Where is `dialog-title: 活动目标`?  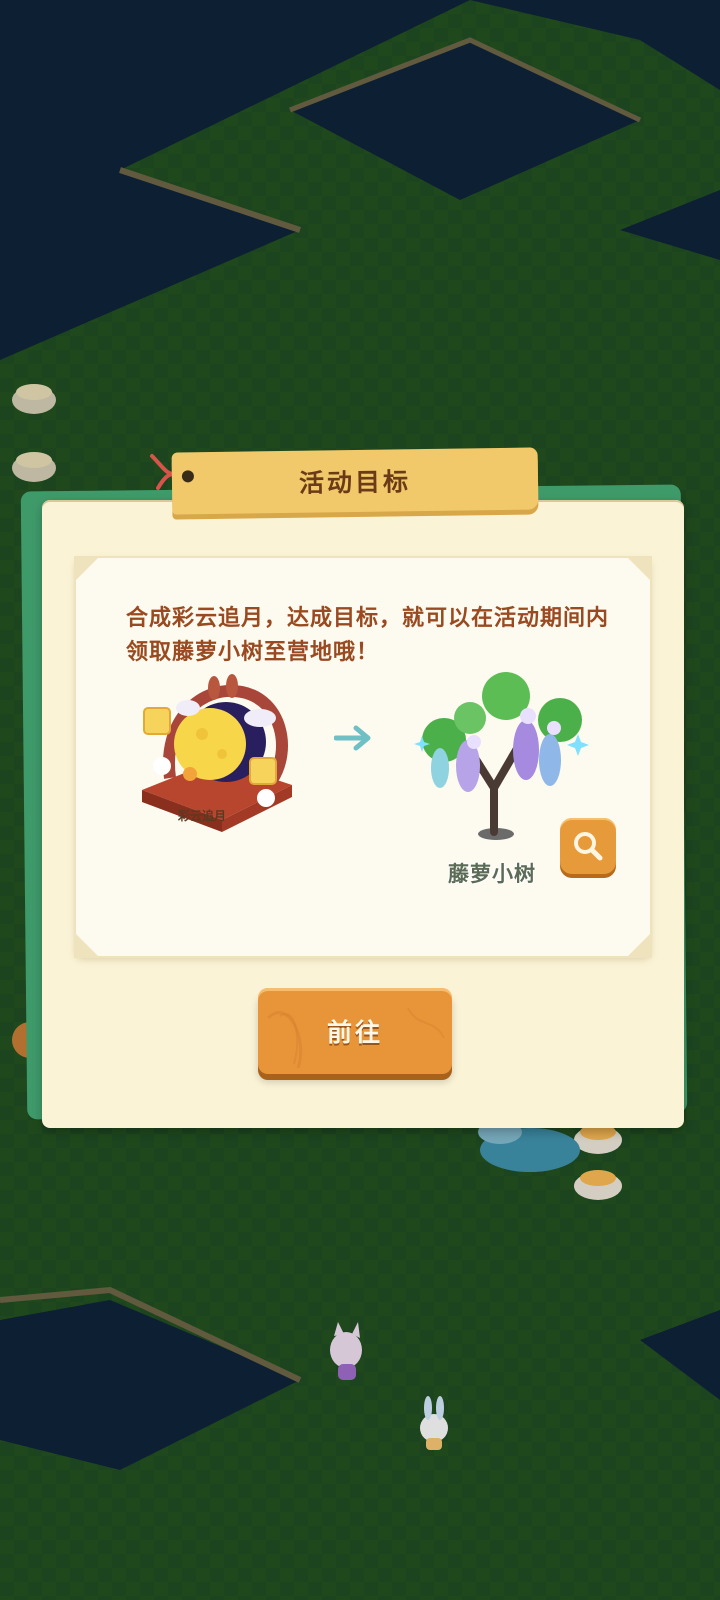
dialog-title: 活动目标 is located at coordinates (355, 482).